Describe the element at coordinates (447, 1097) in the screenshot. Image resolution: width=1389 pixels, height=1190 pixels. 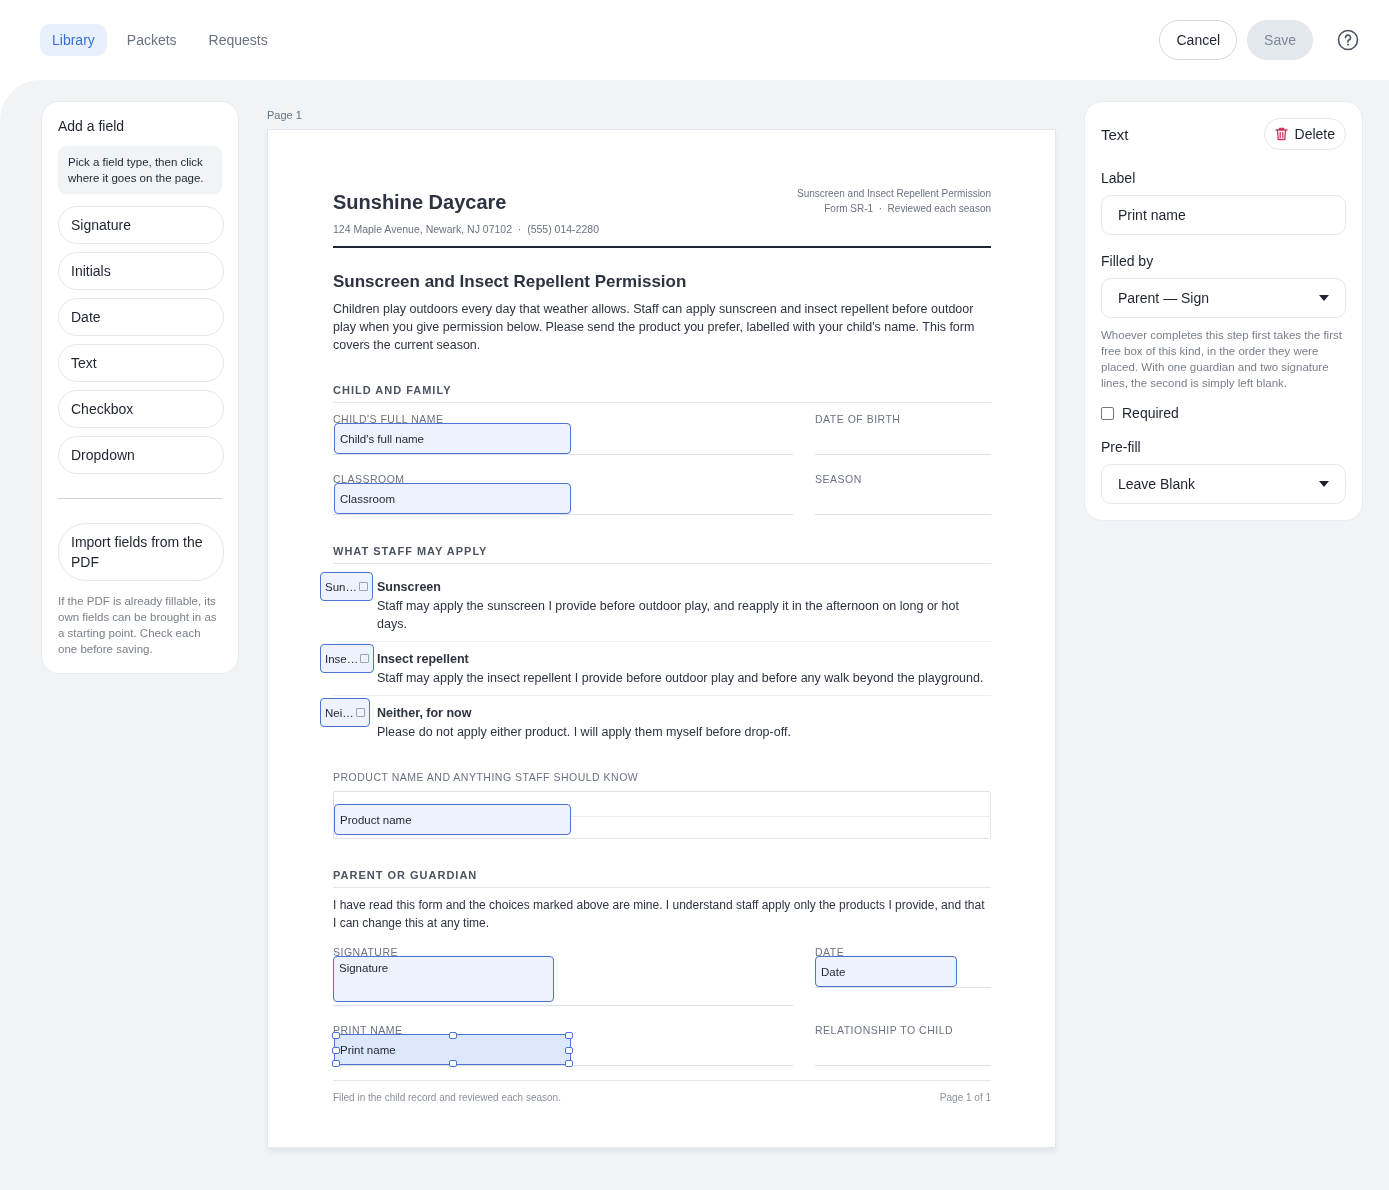
I see `footer-note: Filed in the child record and reviewed each season.` at that location.